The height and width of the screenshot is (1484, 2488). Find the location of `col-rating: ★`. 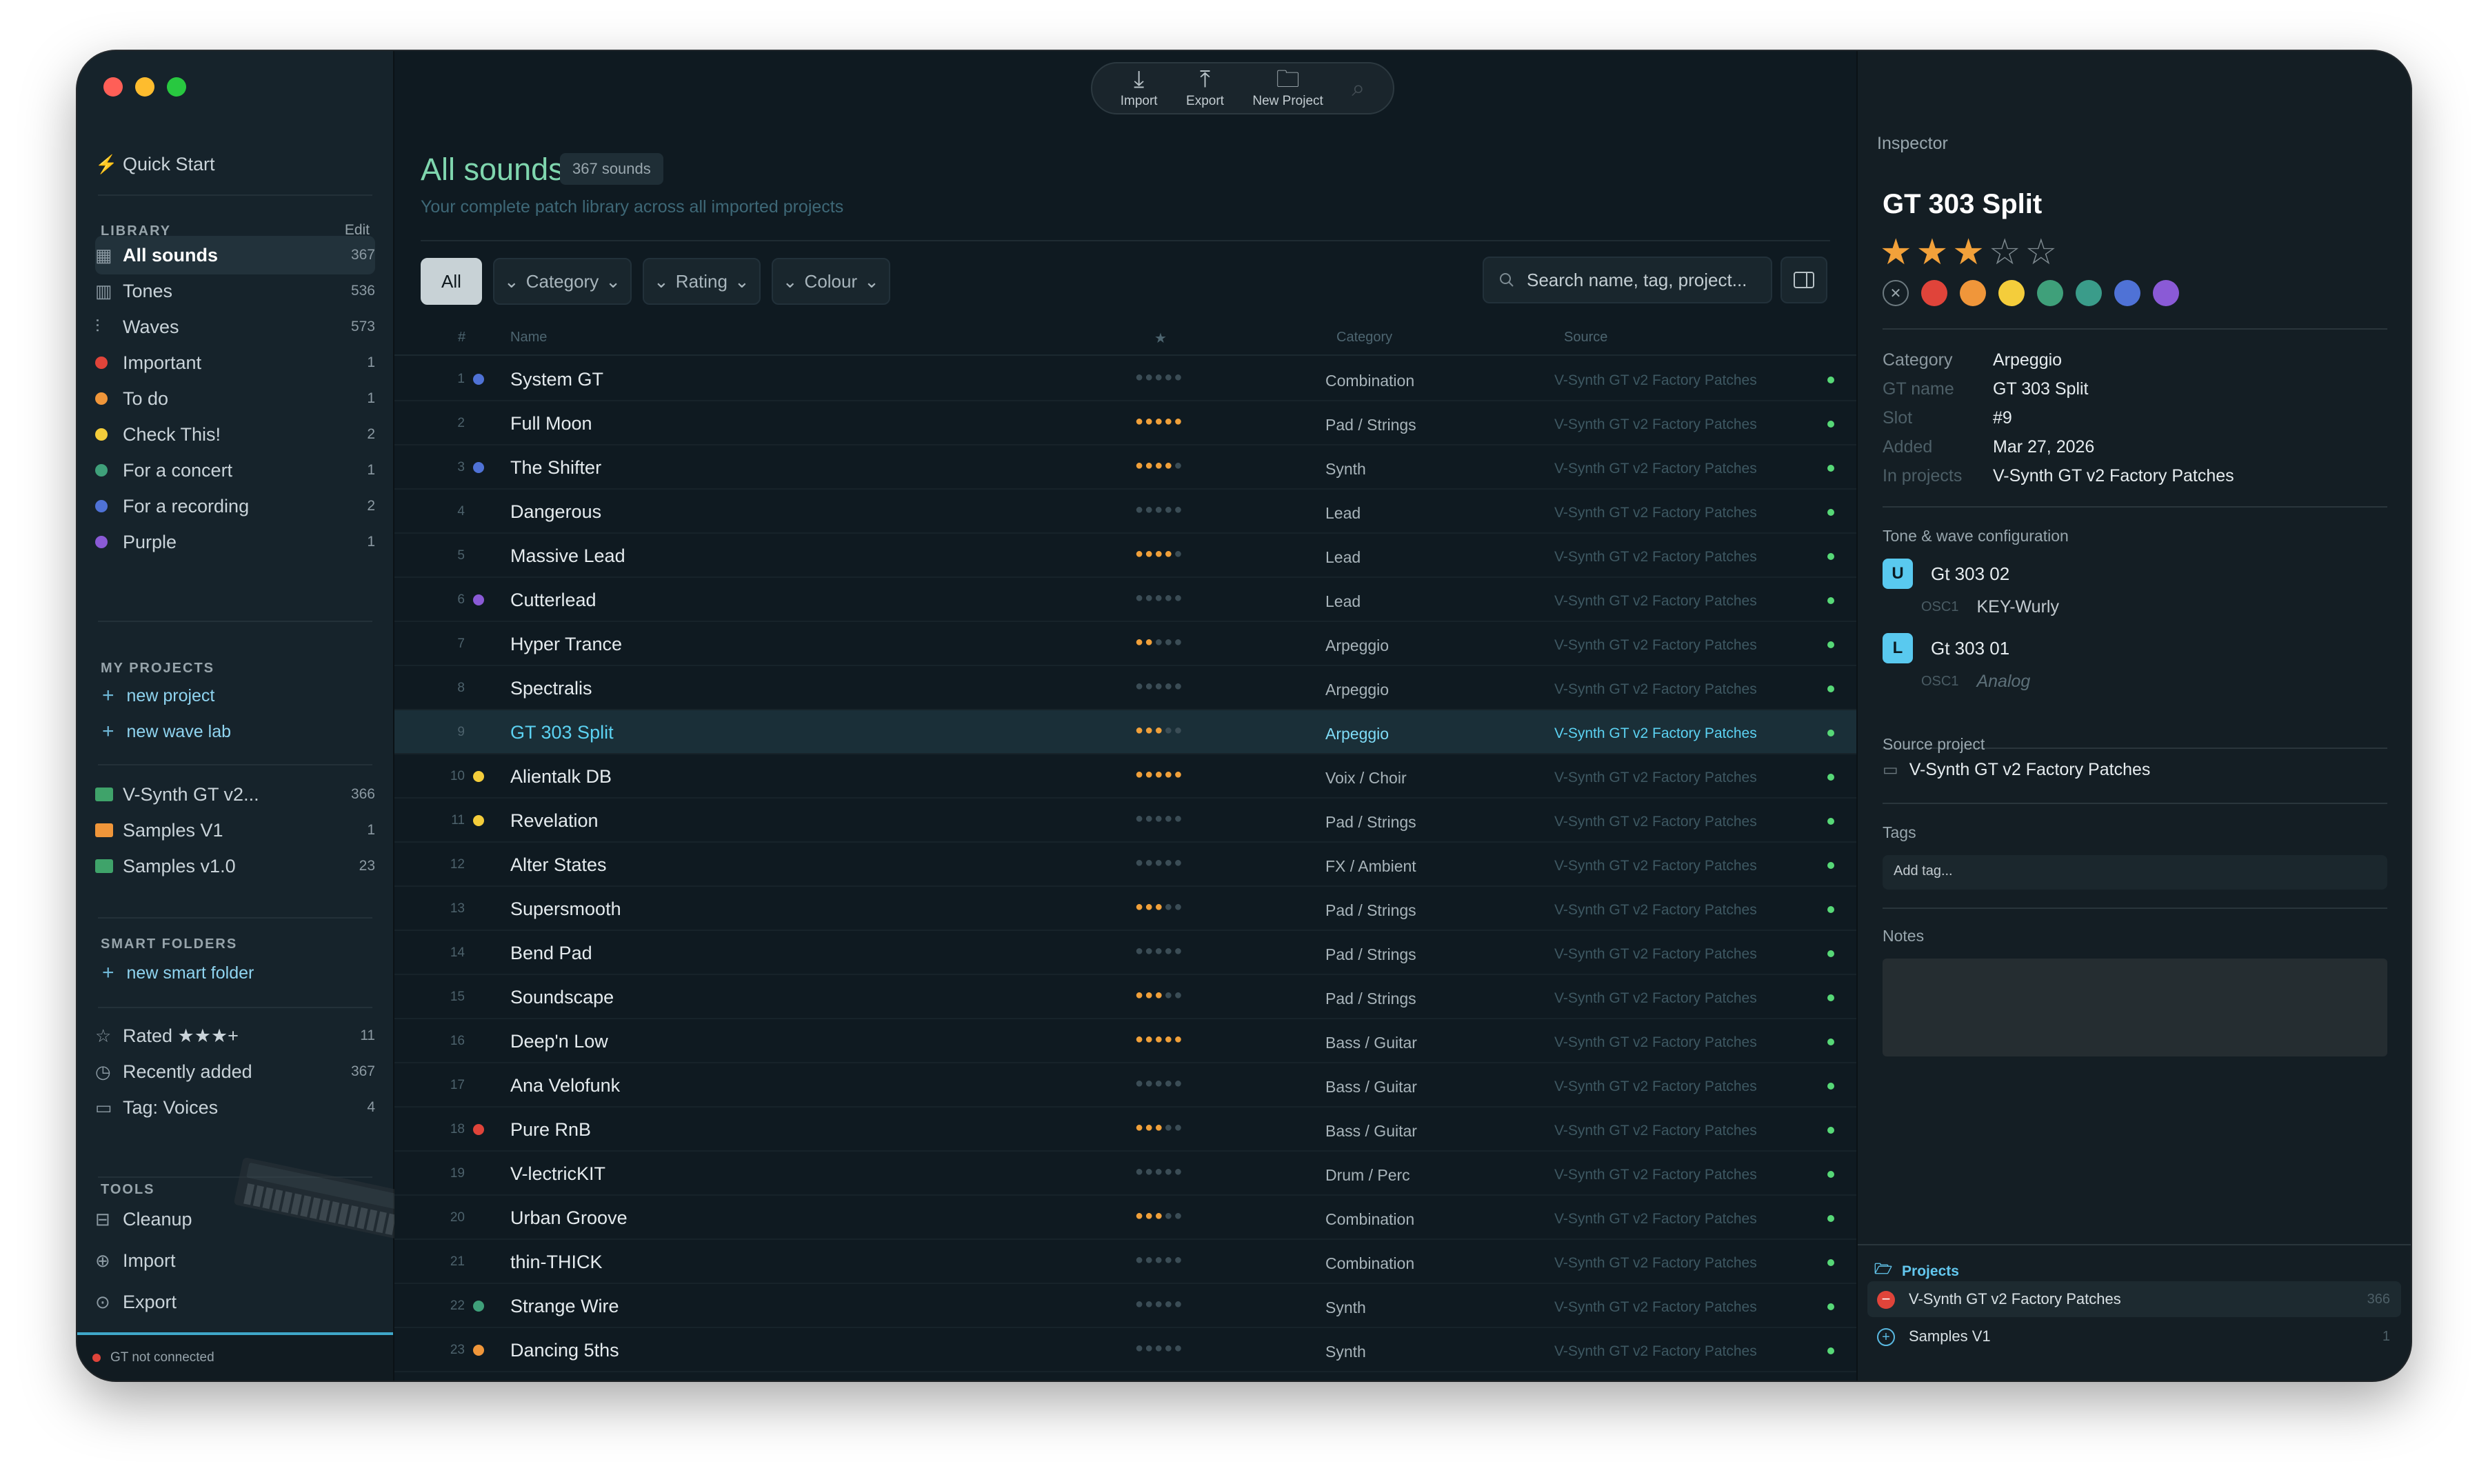

col-rating: ★ is located at coordinates (1160, 338).